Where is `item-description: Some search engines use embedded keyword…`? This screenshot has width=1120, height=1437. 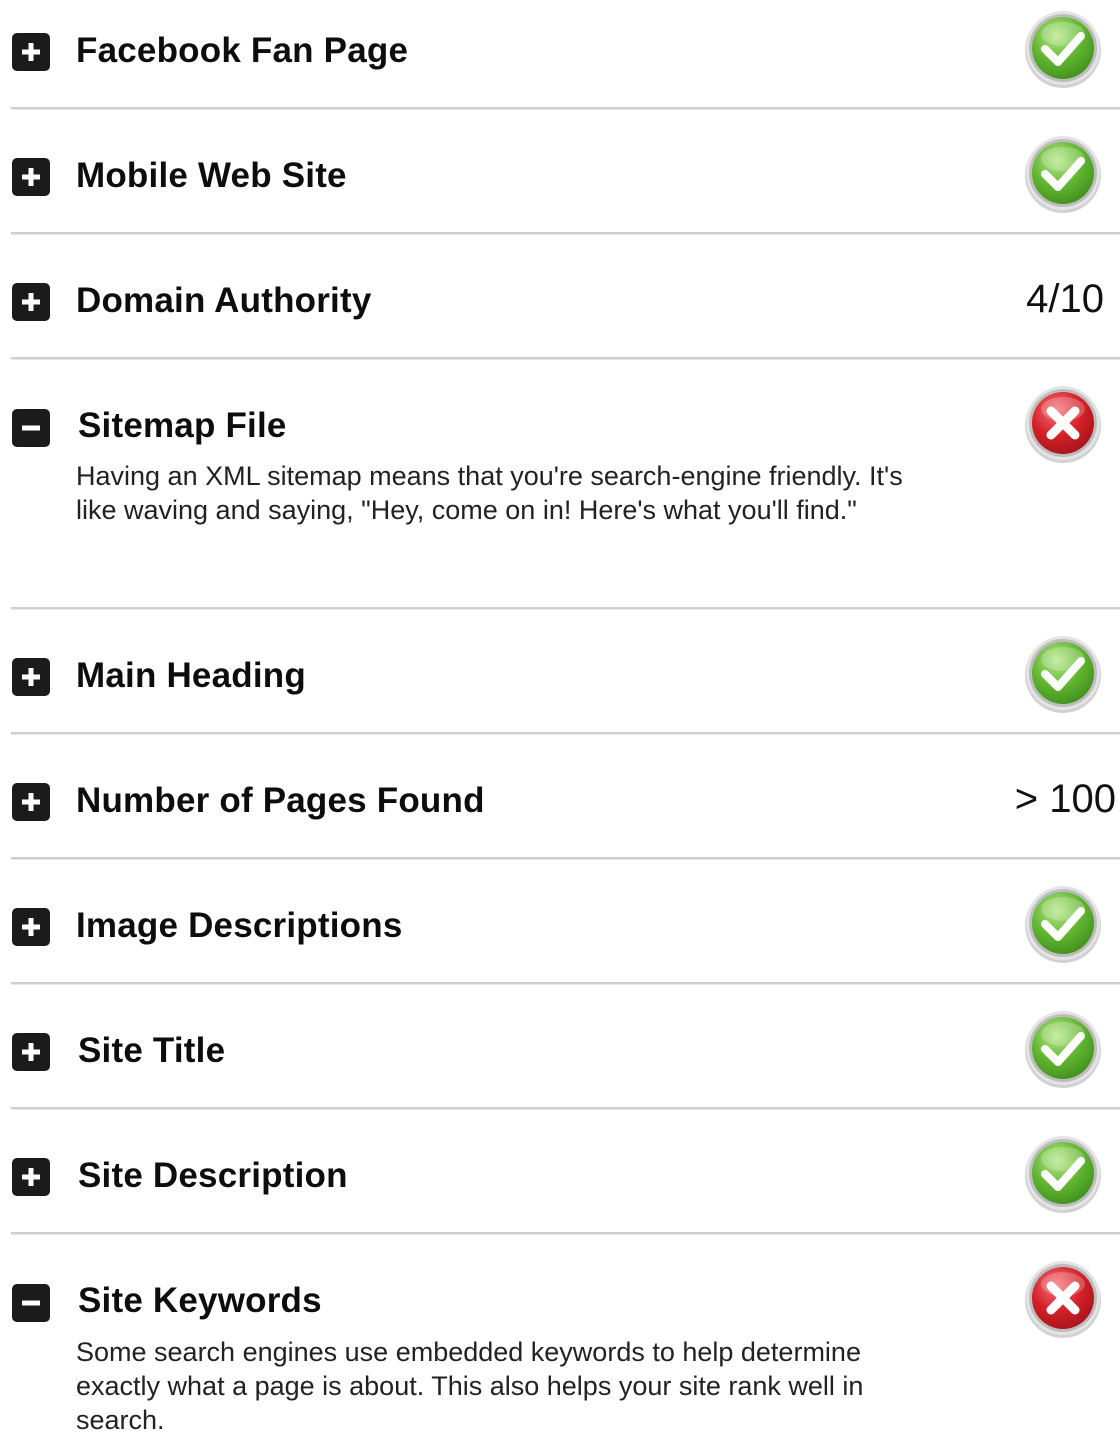
item-description: Some search engines use embedded keyword… is located at coordinates (470, 1386).